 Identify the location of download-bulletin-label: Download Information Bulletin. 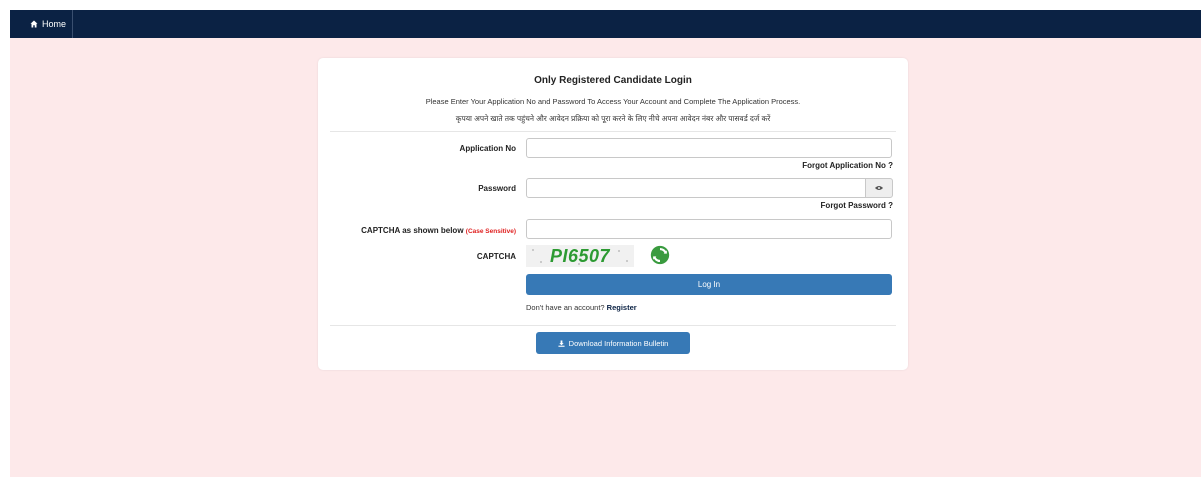
(618, 343).